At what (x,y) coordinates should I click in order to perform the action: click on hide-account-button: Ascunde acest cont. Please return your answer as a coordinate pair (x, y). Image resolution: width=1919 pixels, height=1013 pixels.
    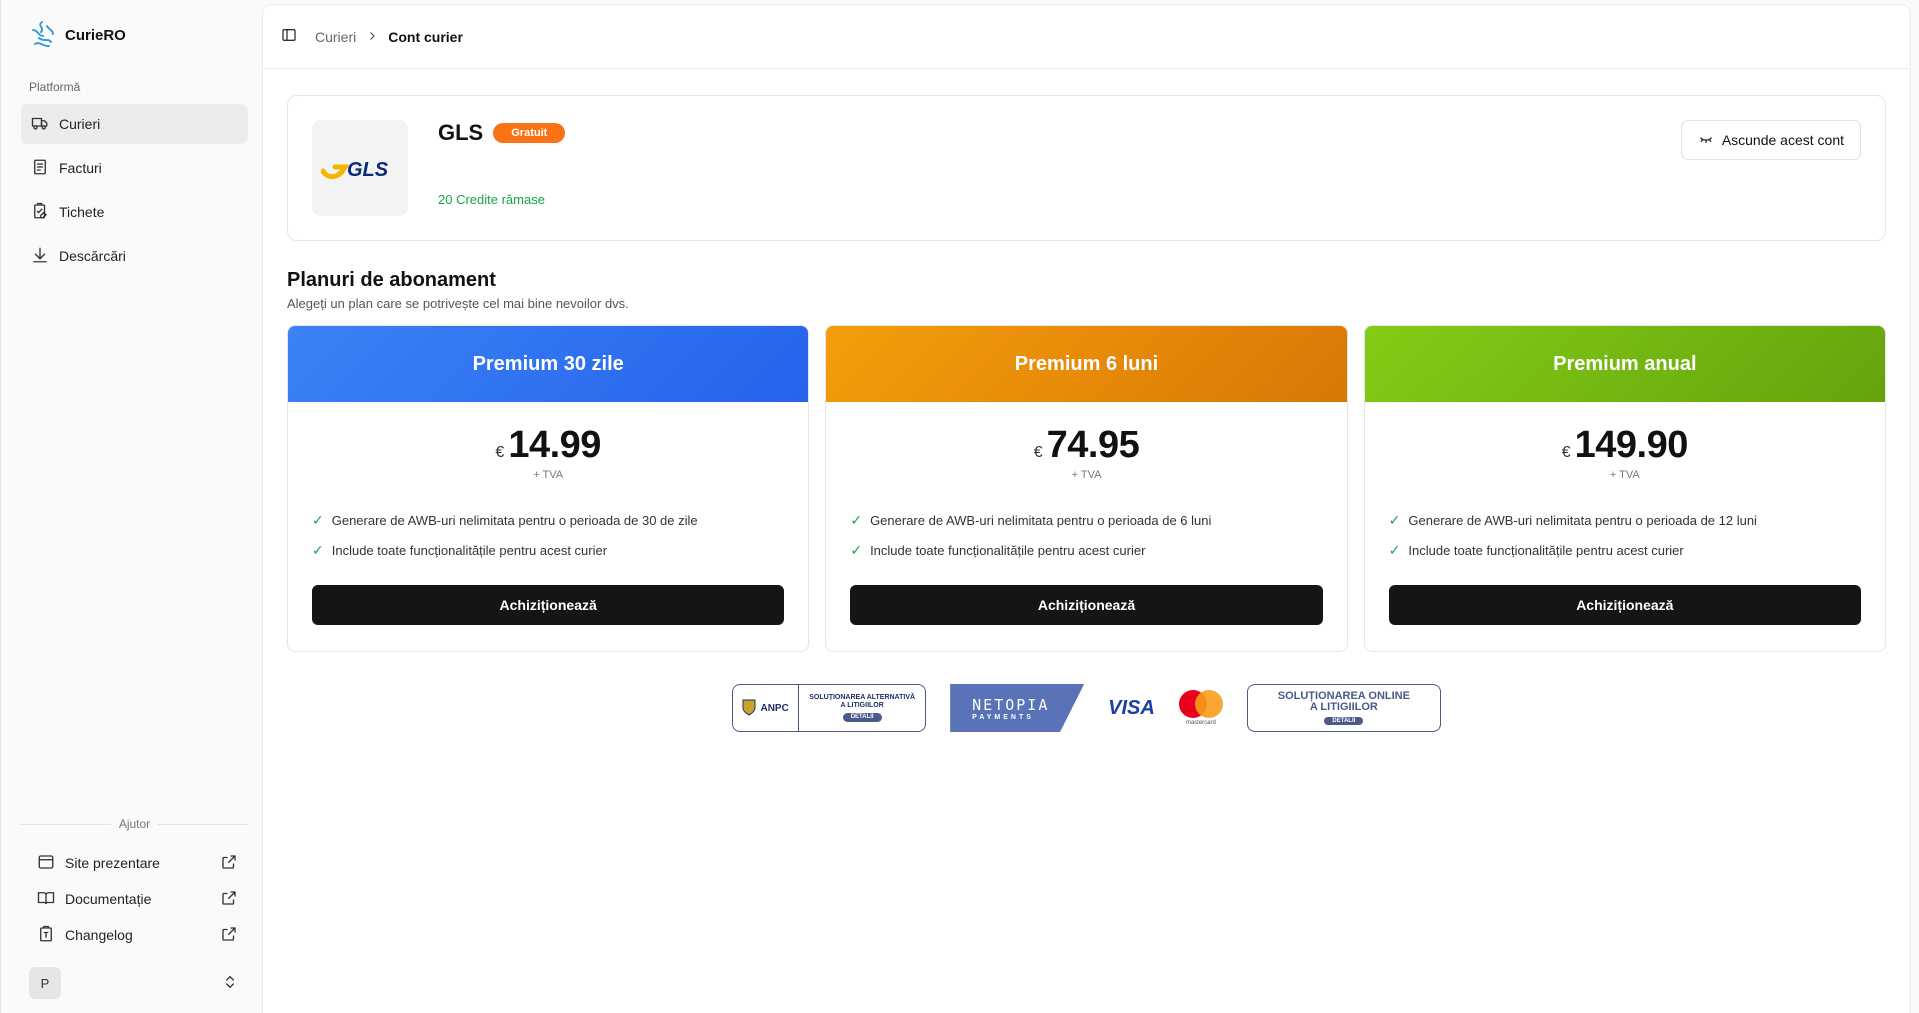
    Looking at the image, I should click on (1770, 140).